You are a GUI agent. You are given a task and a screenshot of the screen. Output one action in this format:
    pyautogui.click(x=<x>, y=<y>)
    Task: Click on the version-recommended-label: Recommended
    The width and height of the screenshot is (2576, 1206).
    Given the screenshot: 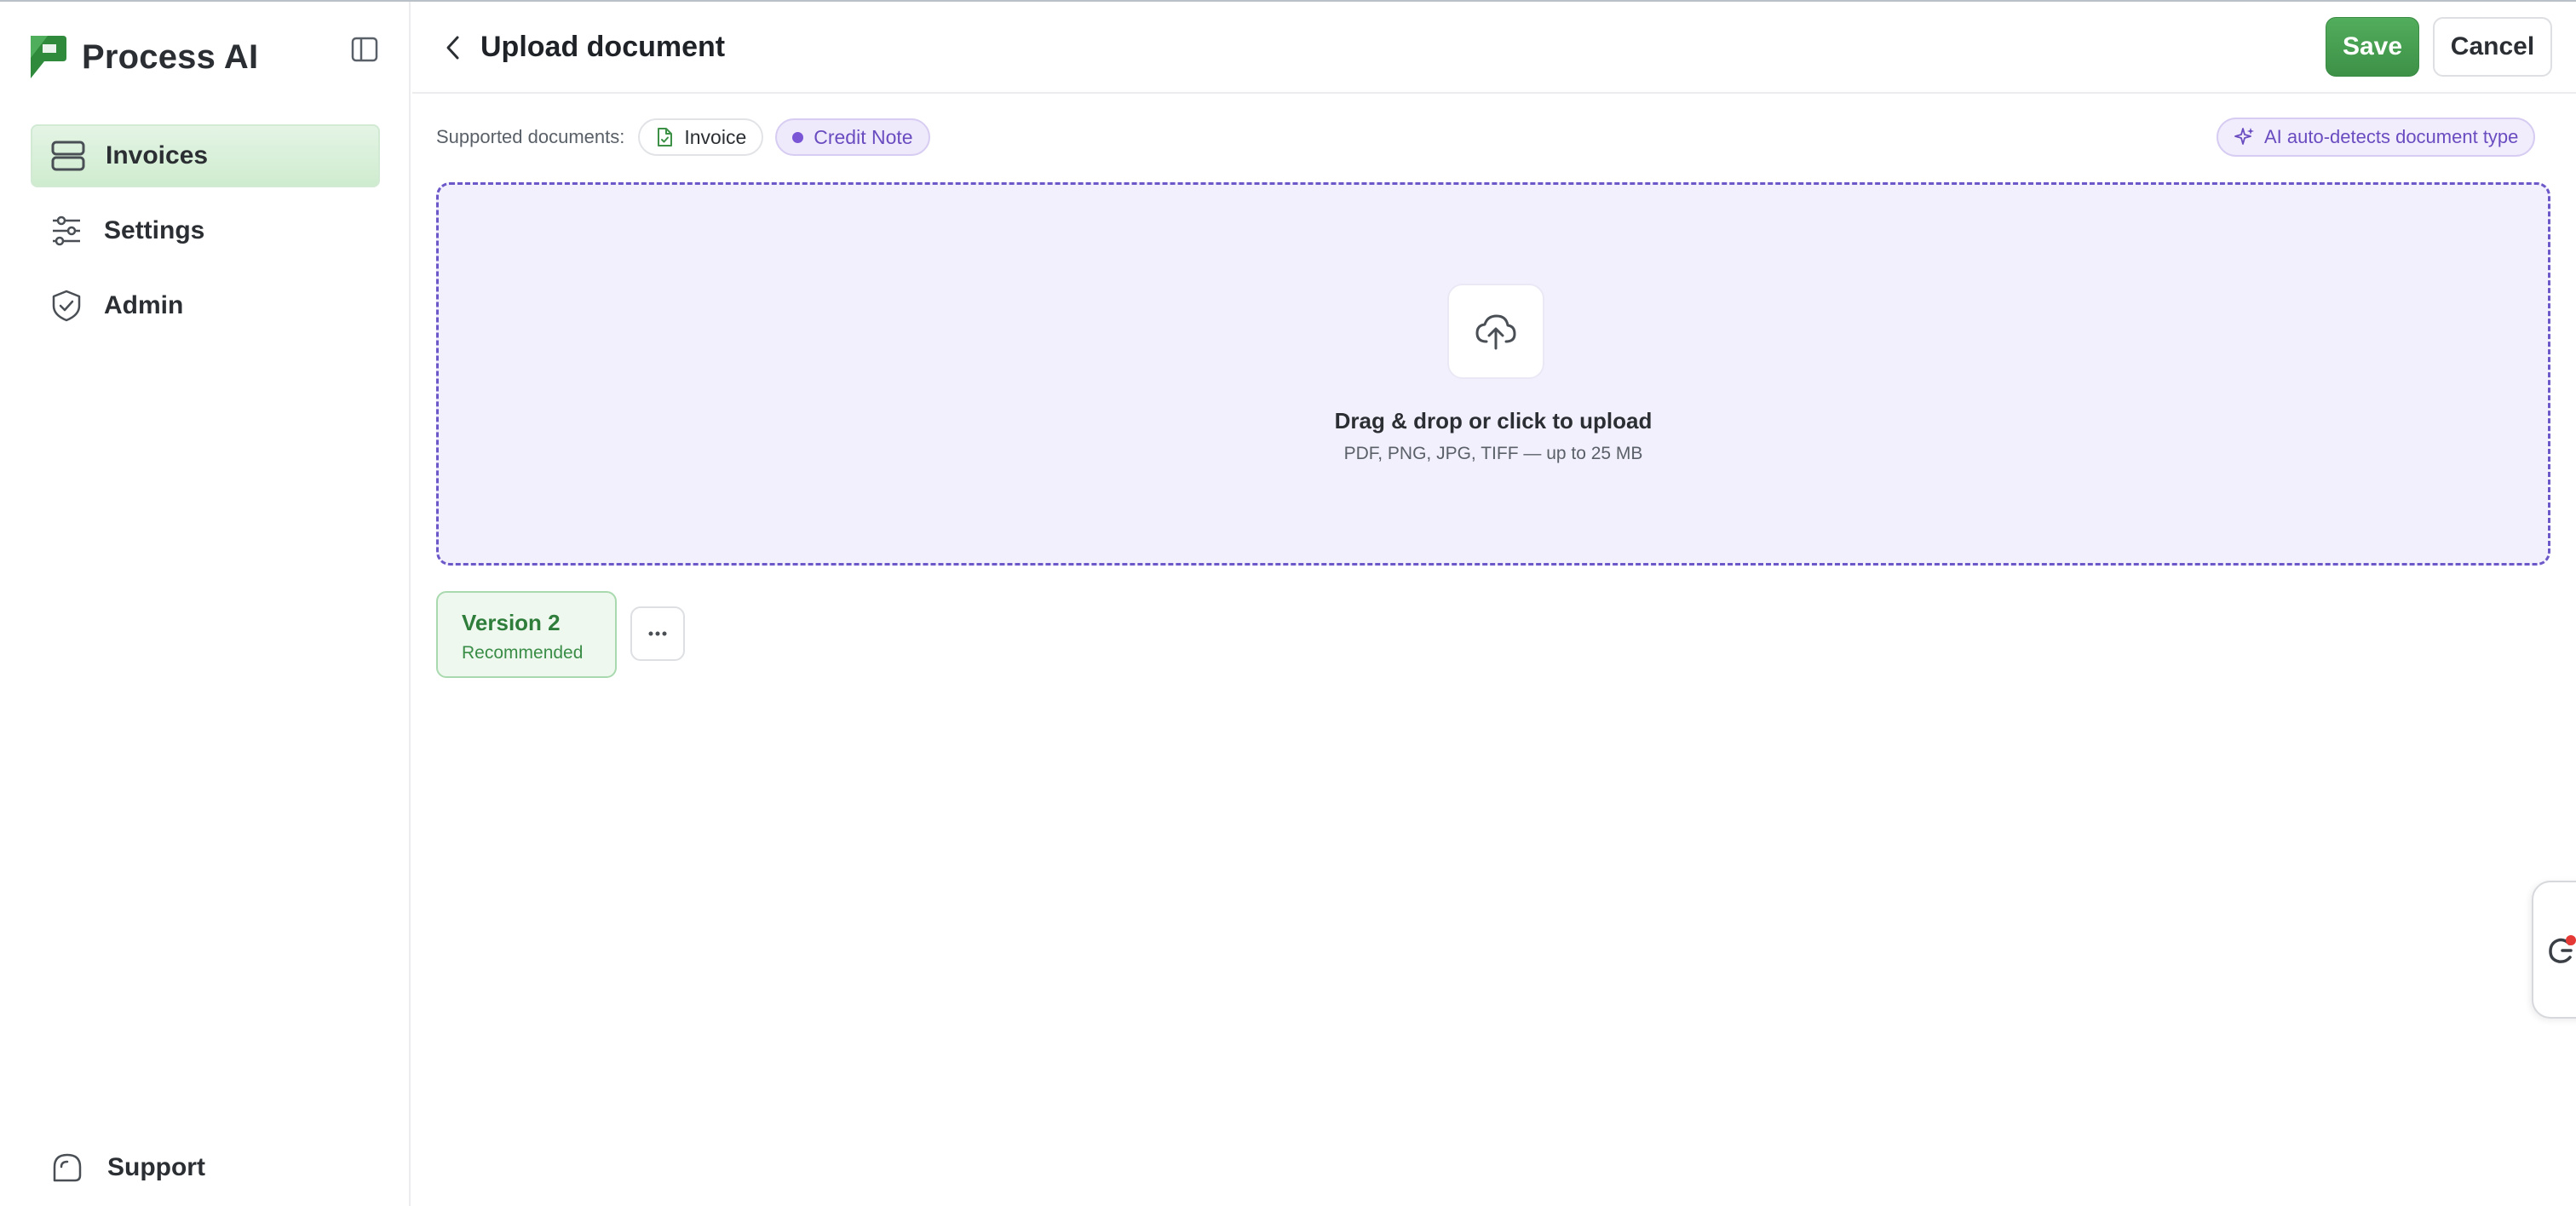 What is the action you would take?
    pyautogui.click(x=523, y=653)
    